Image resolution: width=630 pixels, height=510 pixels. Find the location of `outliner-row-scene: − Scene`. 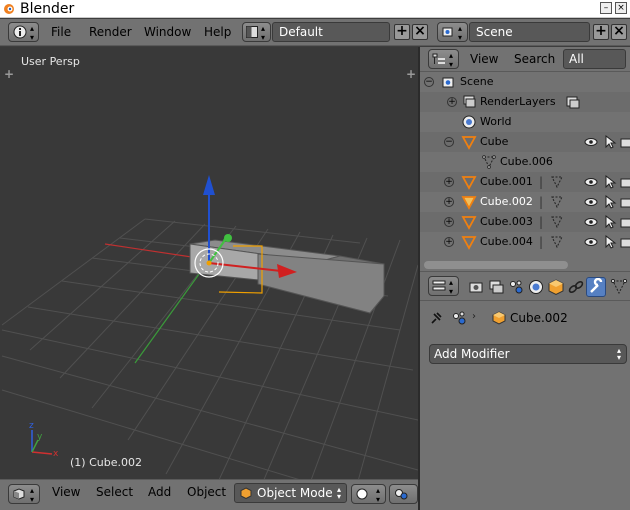

outliner-row-scene: − Scene is located at coordinates (525, 82).